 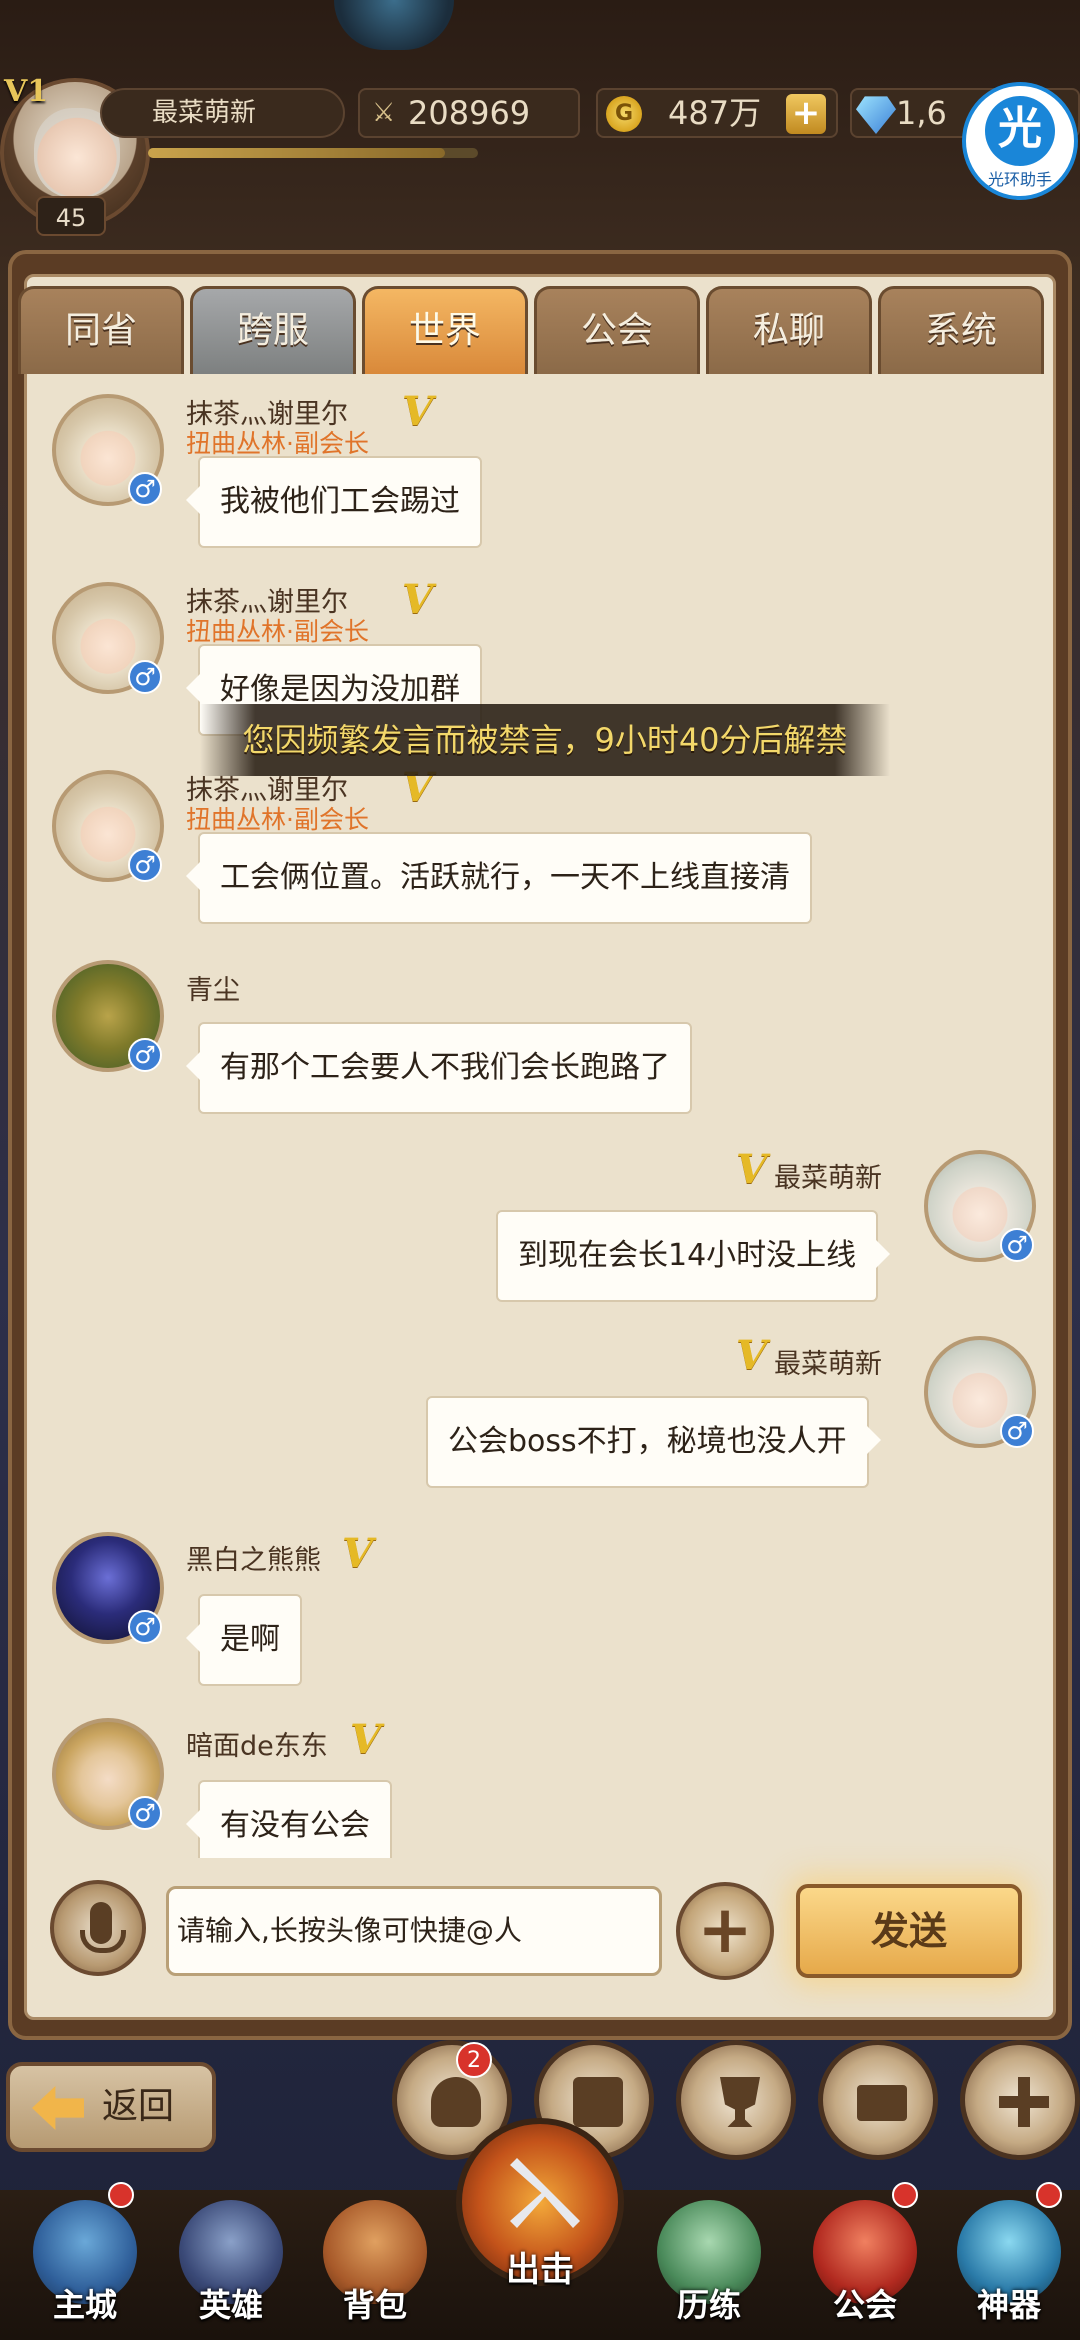 What do you see at coordinates (231, 2270) in the screenshot?
I see `nav-heroes: 英雄` at bounding box center [231, 2270].